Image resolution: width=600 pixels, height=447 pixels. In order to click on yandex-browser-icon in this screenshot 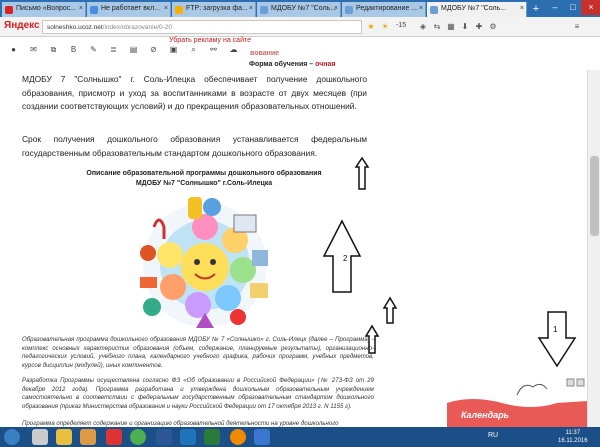, I will do `click(114, 437)`.